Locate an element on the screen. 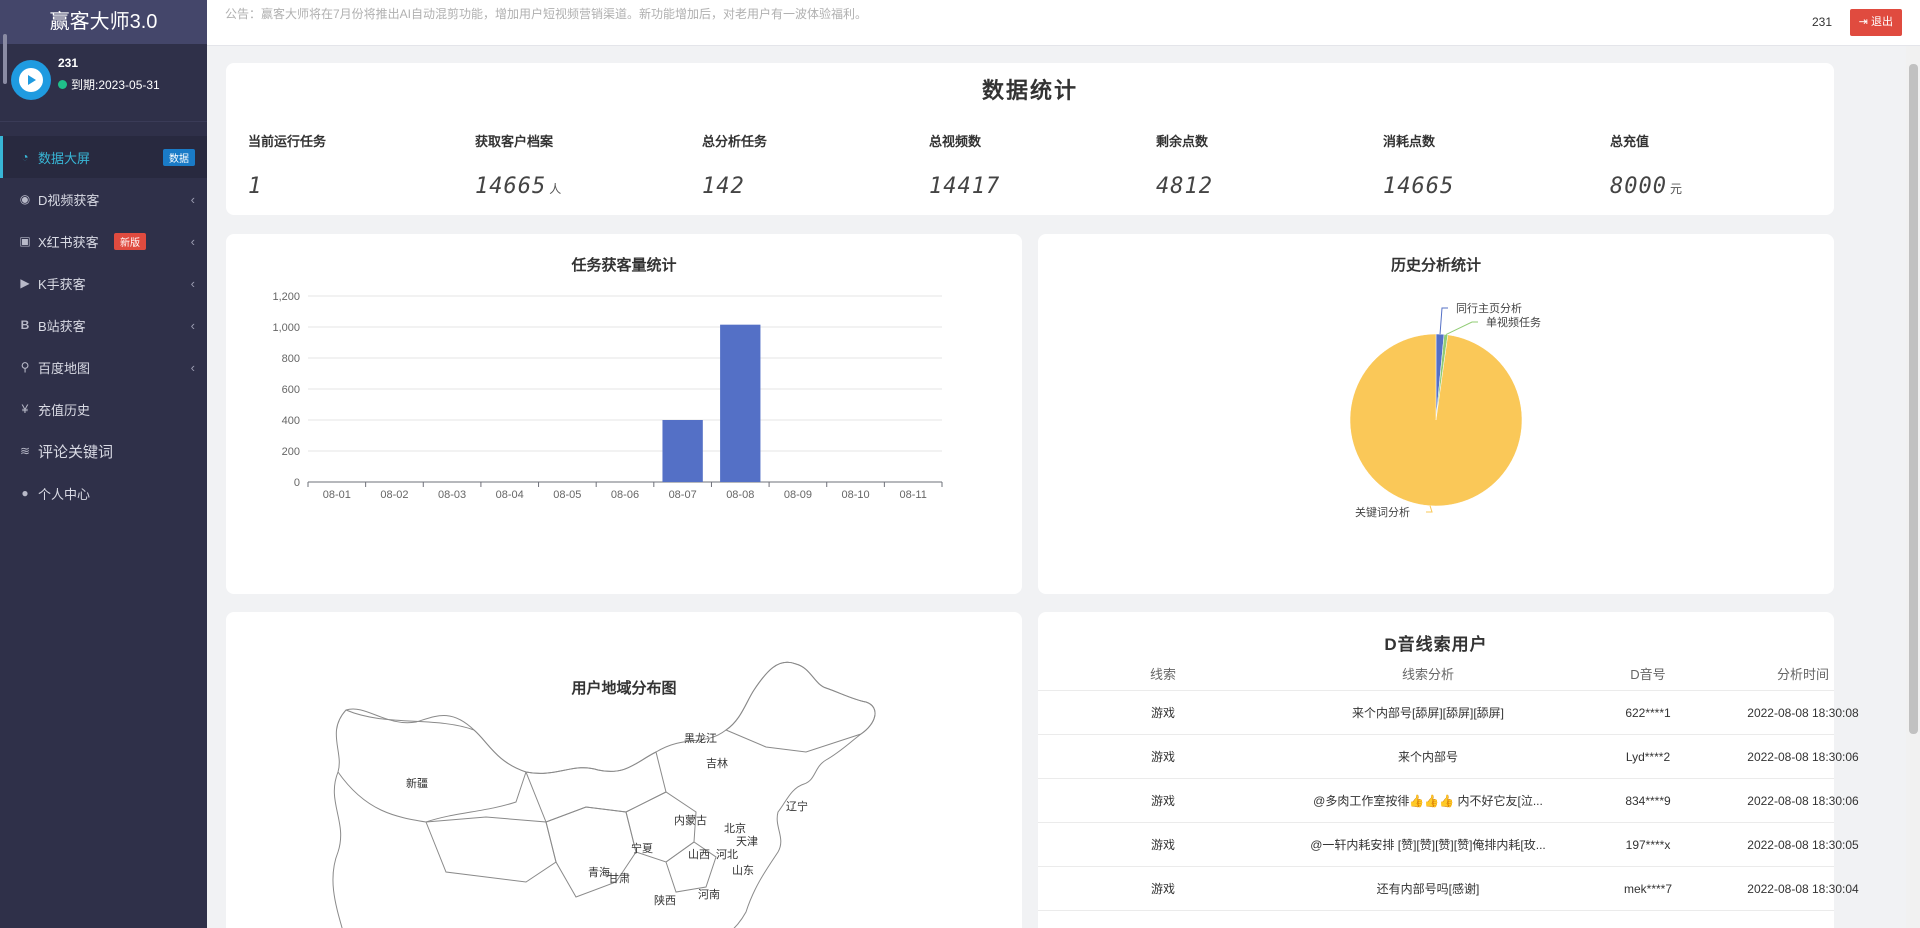 The image size is (1920, 928). y-tick-label: 1,000 is located at coordinates (286, 328).